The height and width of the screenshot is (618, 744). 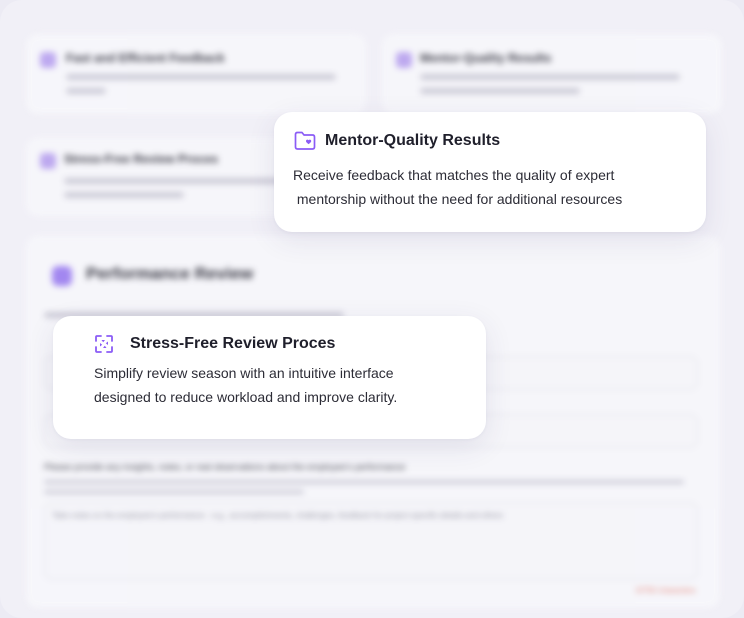 What do you see at coordinates (104, 344) in the screenshot?
I see `refresh-arrows-icon` at bounding box center [104, 344].